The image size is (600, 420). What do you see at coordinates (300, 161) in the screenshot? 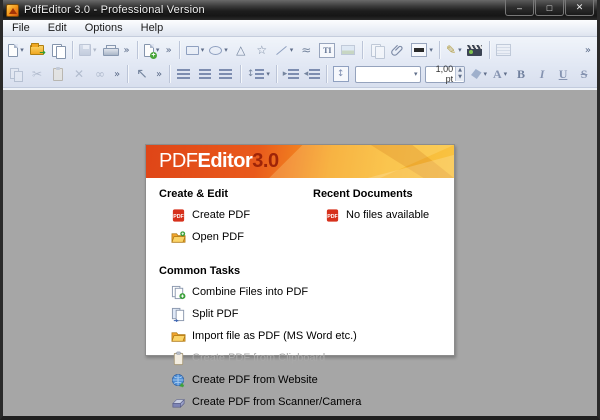
I see `brand-logo: PDFEditor3.0` at bounding box center [300, 161].